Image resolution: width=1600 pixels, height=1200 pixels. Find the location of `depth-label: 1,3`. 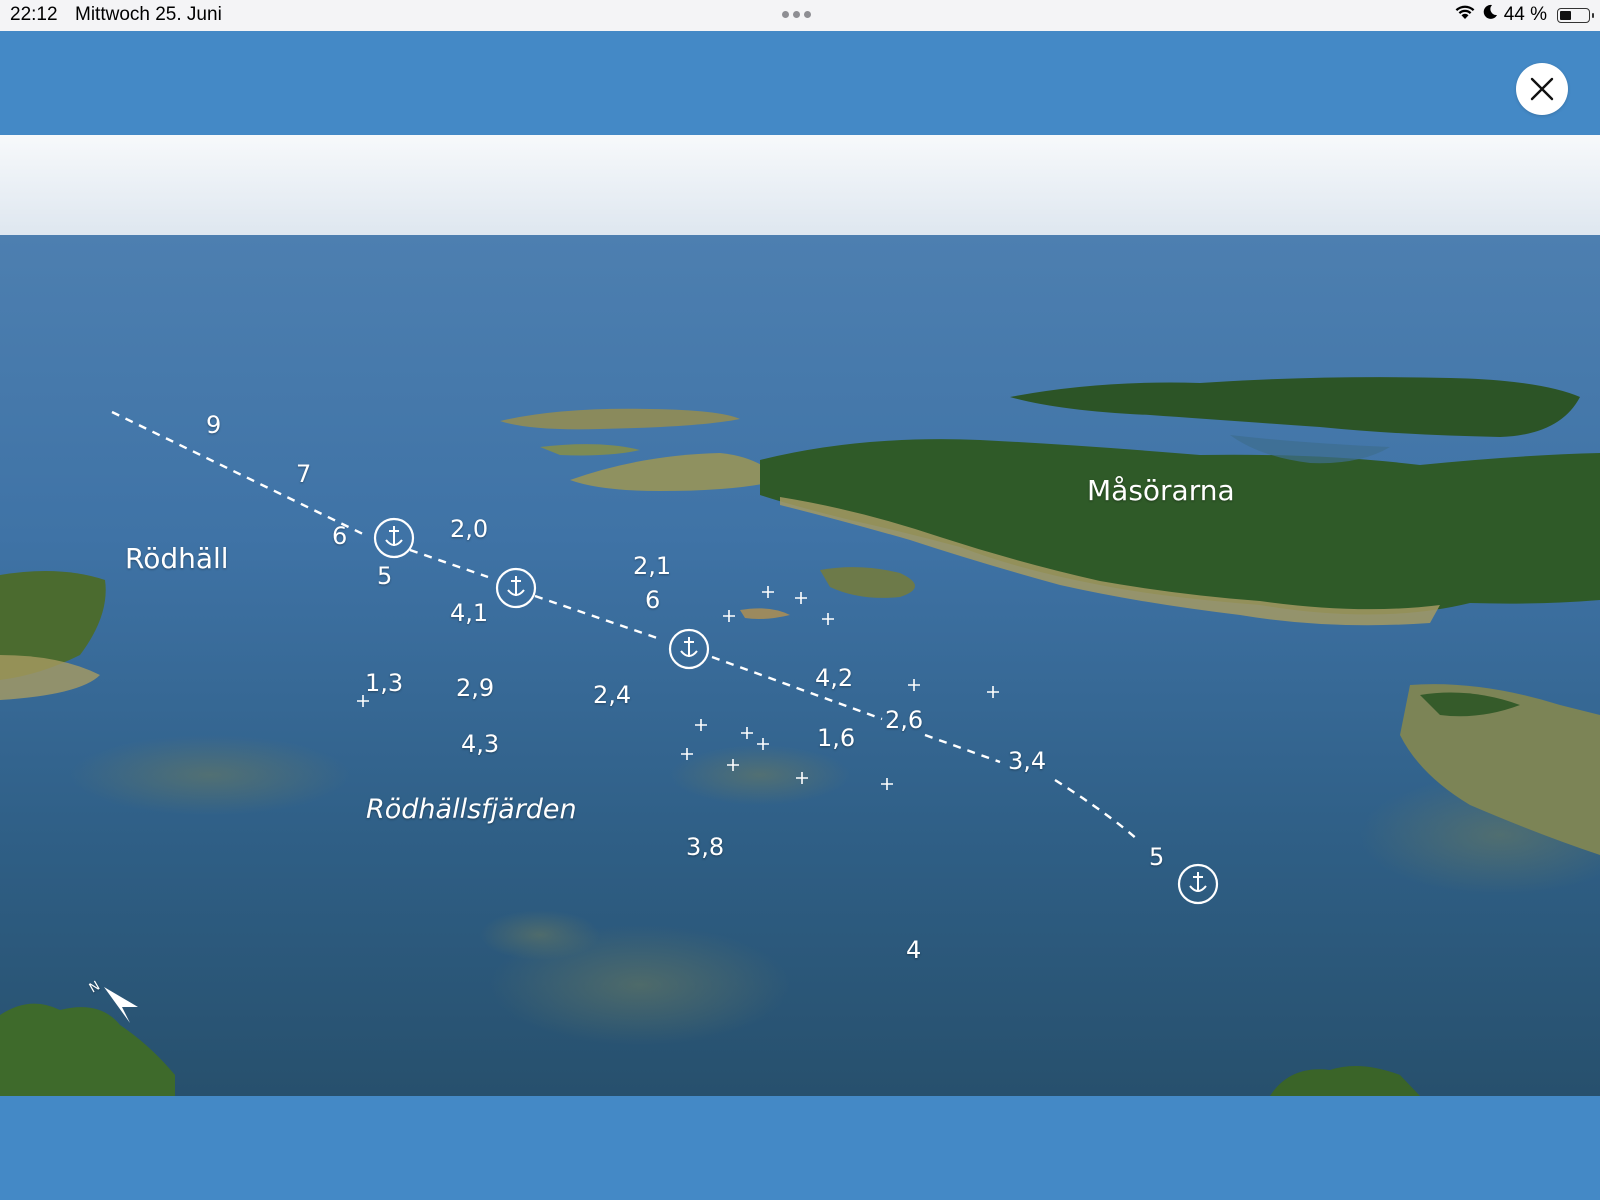

depth-label: 1,3 is located at coordinates (384, 683).